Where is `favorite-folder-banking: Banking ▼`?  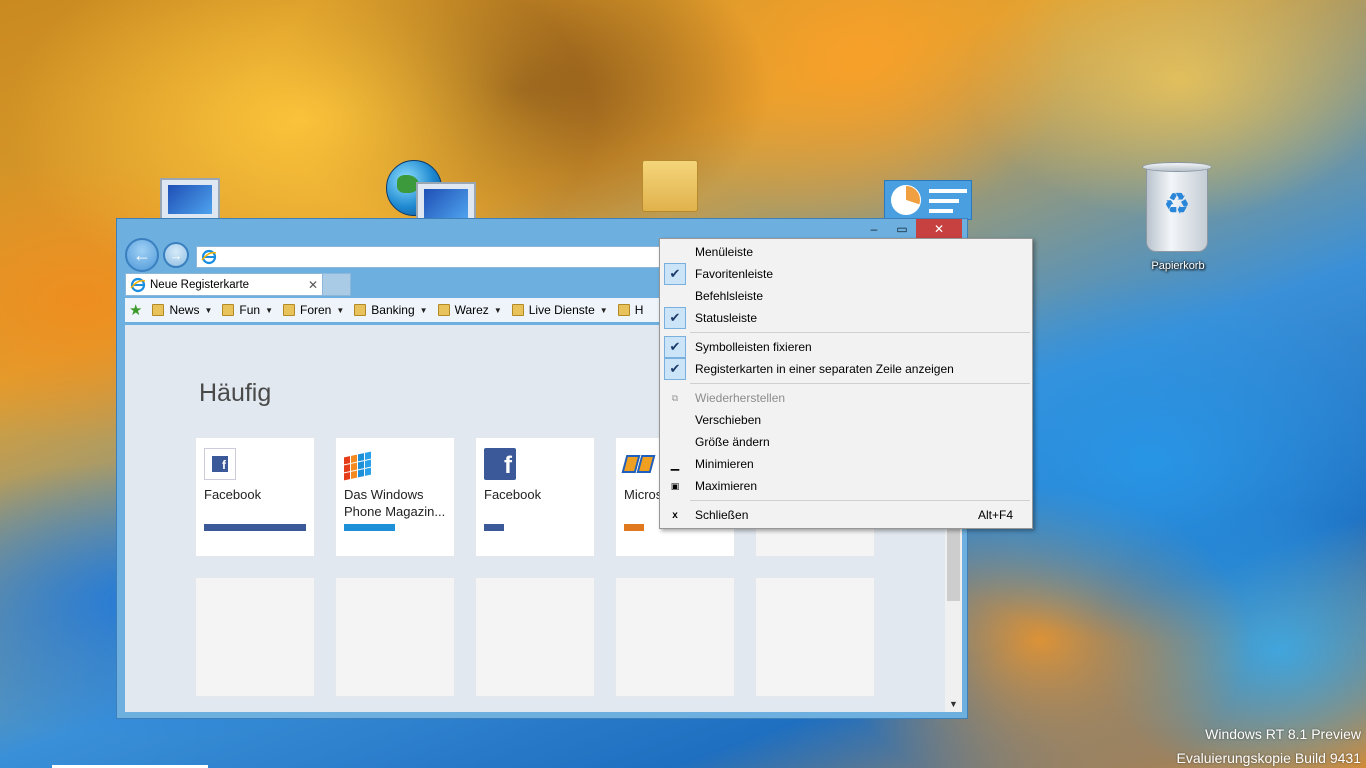 favorite-folder-banking: Banking ▼ is located at coordinates (391, 310).